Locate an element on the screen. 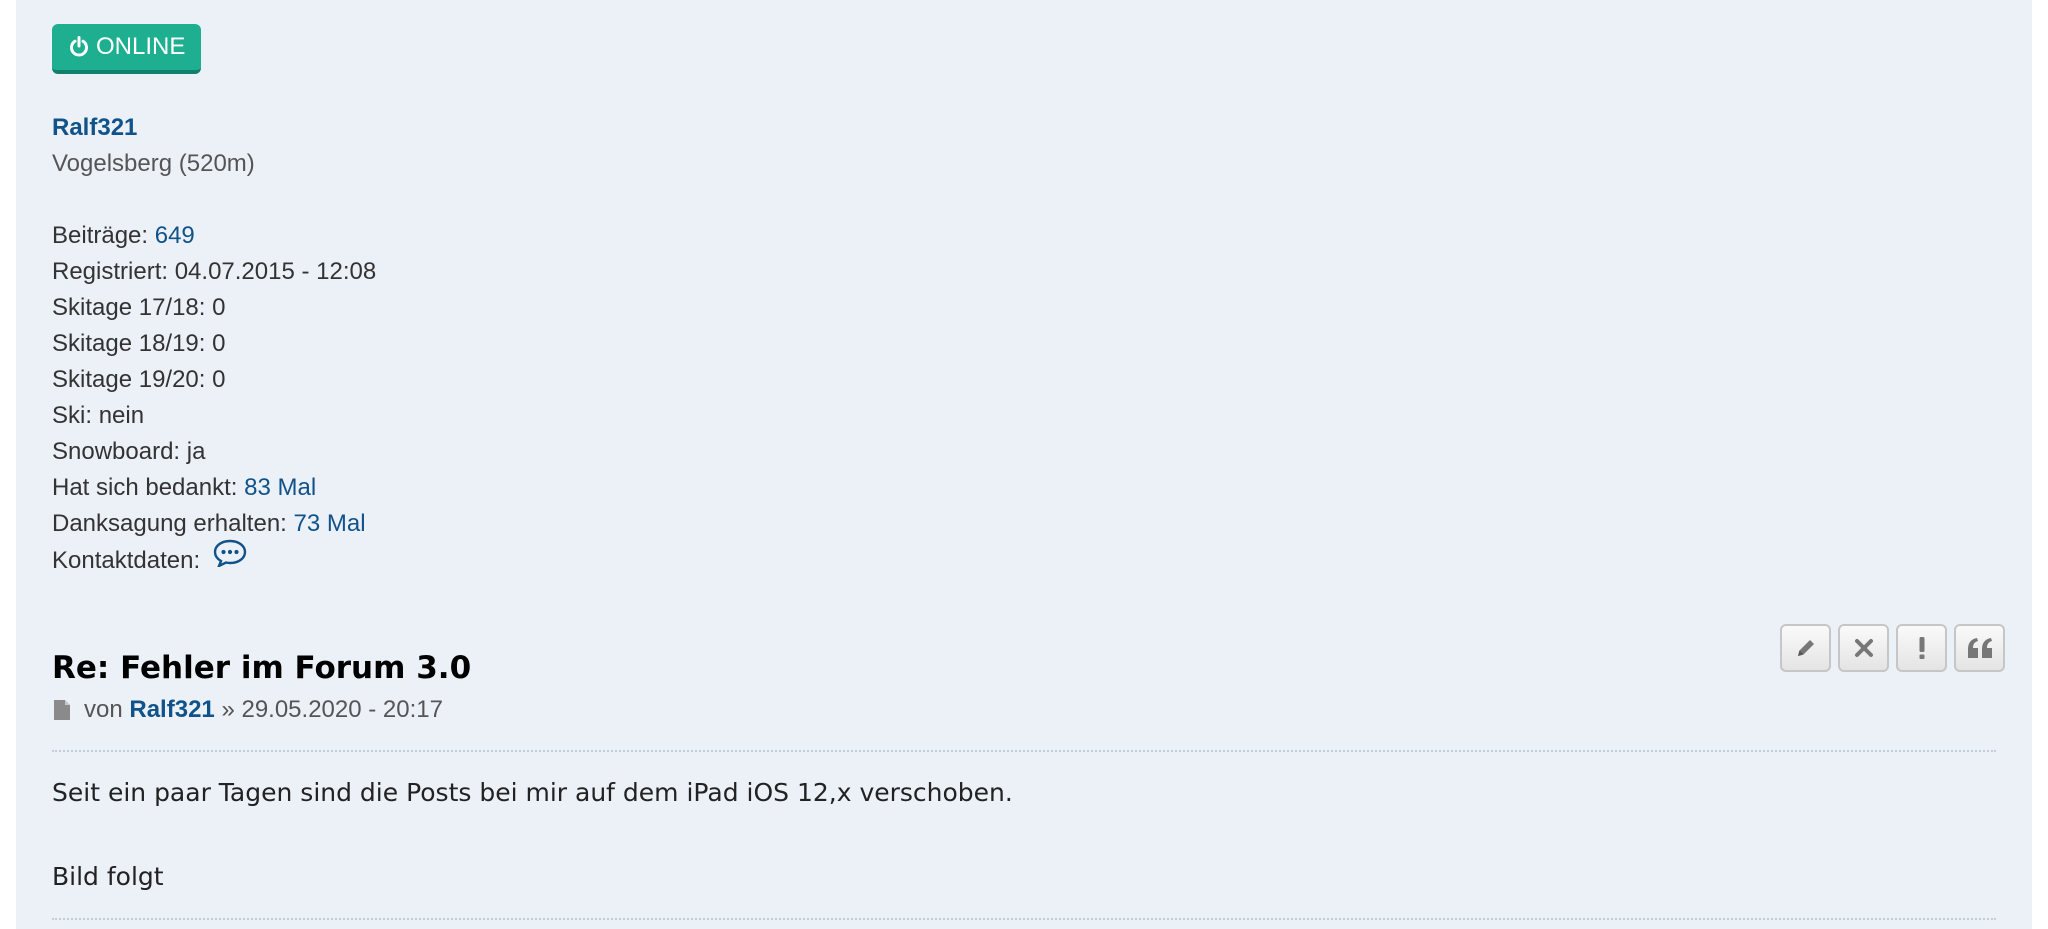 Image resolution: width=2048 pixels, height=929 pixels. post-divider-bottom is located at coordinates (1024, 919).